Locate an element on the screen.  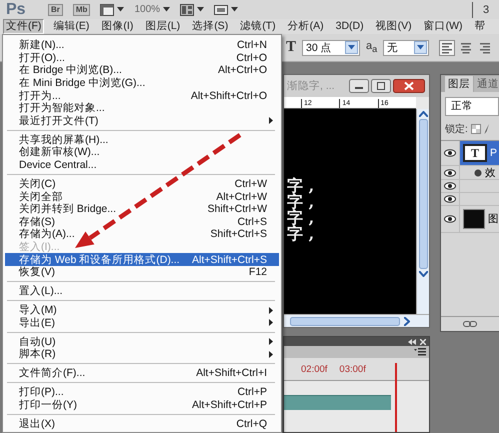
menu-item: 自动(U) is located at coordinates (142, 341).